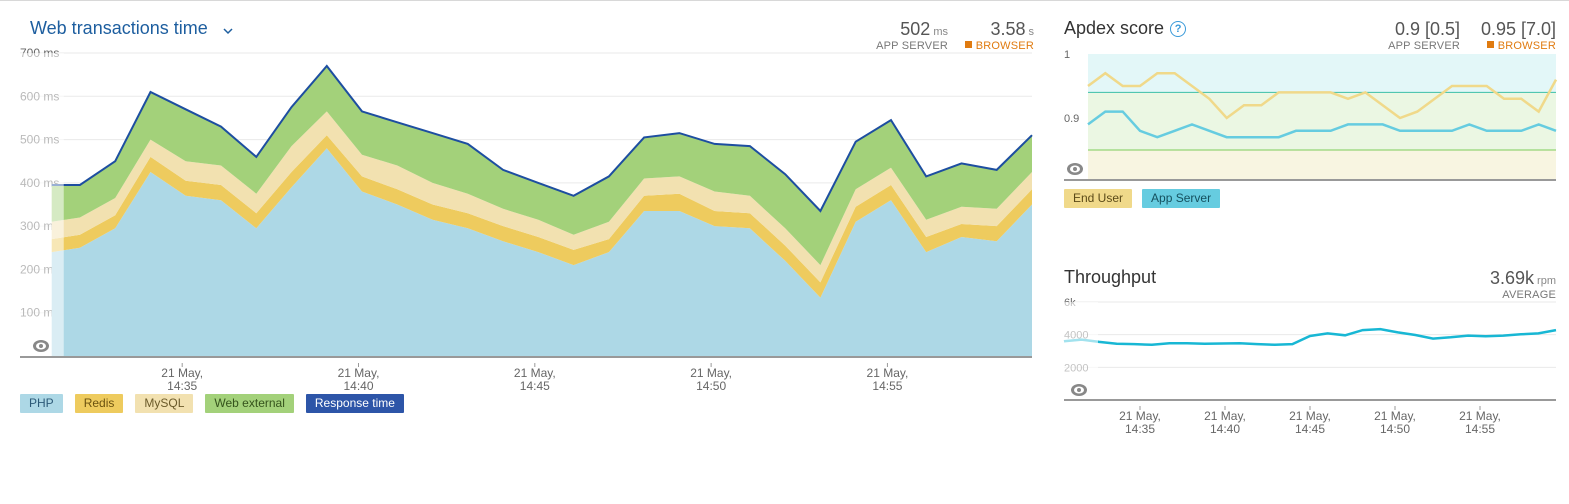 The image size is (1569, 504). What do you see at coordinates (1067, 55) in the screenshot?
I see `apdex-y-tick-0: 1` at bounding box center [1067, 55].